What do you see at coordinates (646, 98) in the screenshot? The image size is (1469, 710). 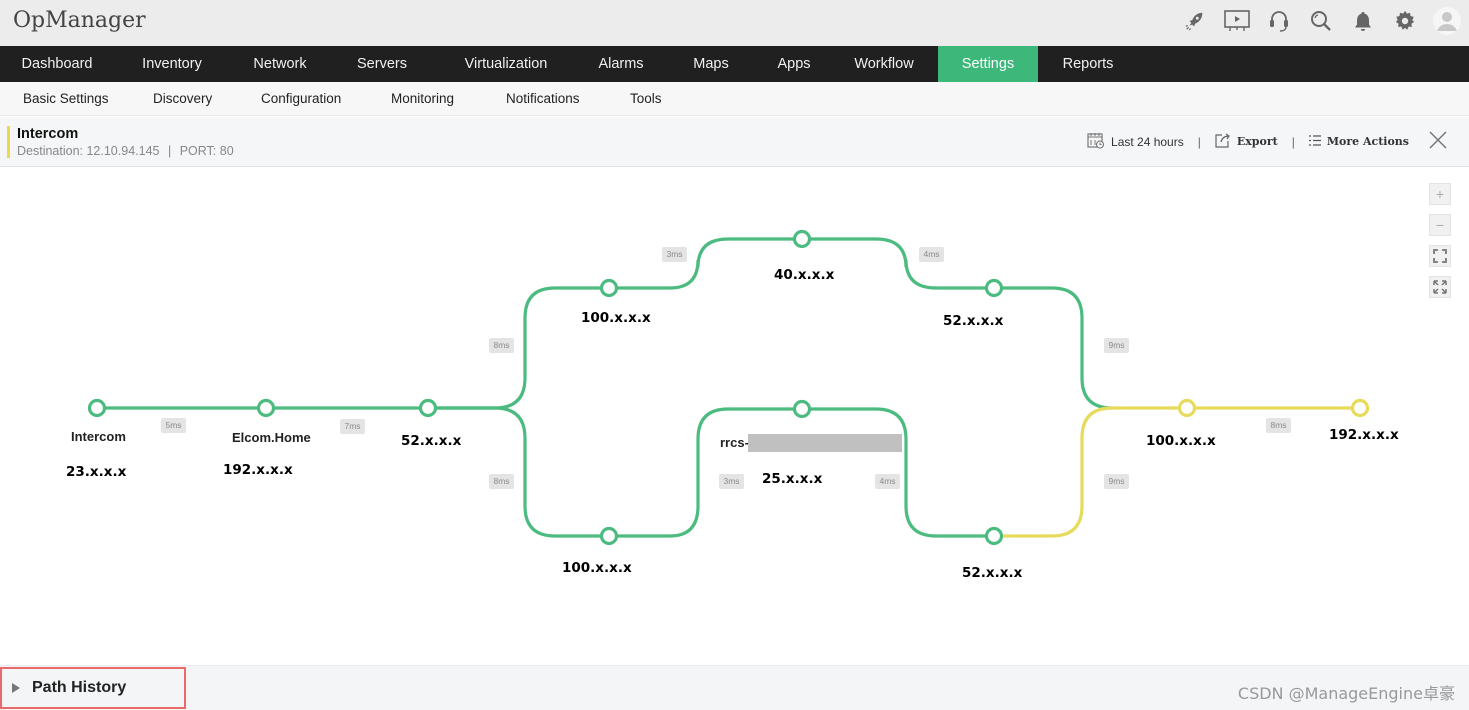 I see `subnav-tools: Tools` at bounding box center [646, 98].